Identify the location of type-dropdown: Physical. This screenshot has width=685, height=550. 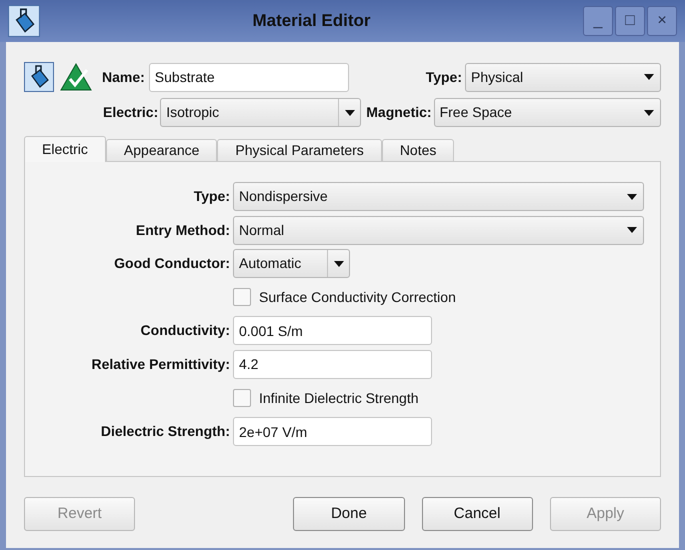
(563, 77).